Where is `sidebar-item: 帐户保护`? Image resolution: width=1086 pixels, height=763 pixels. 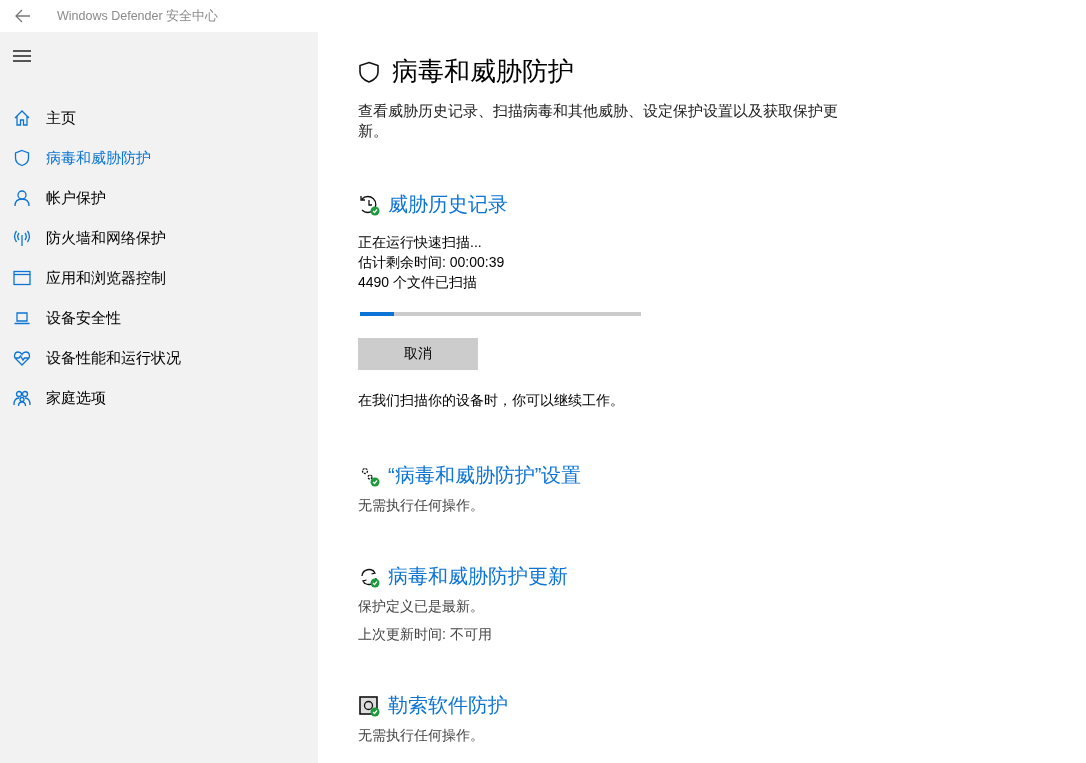 sidebar-item: 帐户保护 is located at coordinates (159, 198).